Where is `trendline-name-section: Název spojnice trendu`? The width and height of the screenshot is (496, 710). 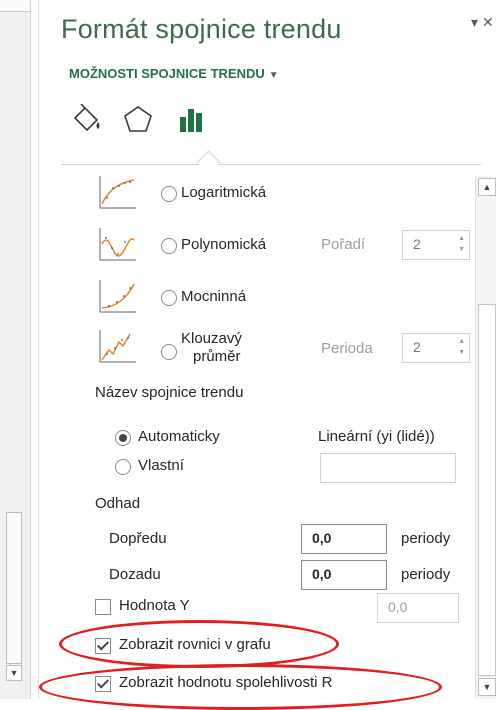
trendline-name-section: Název spojnice trendu is located at coordinates (169, 392).